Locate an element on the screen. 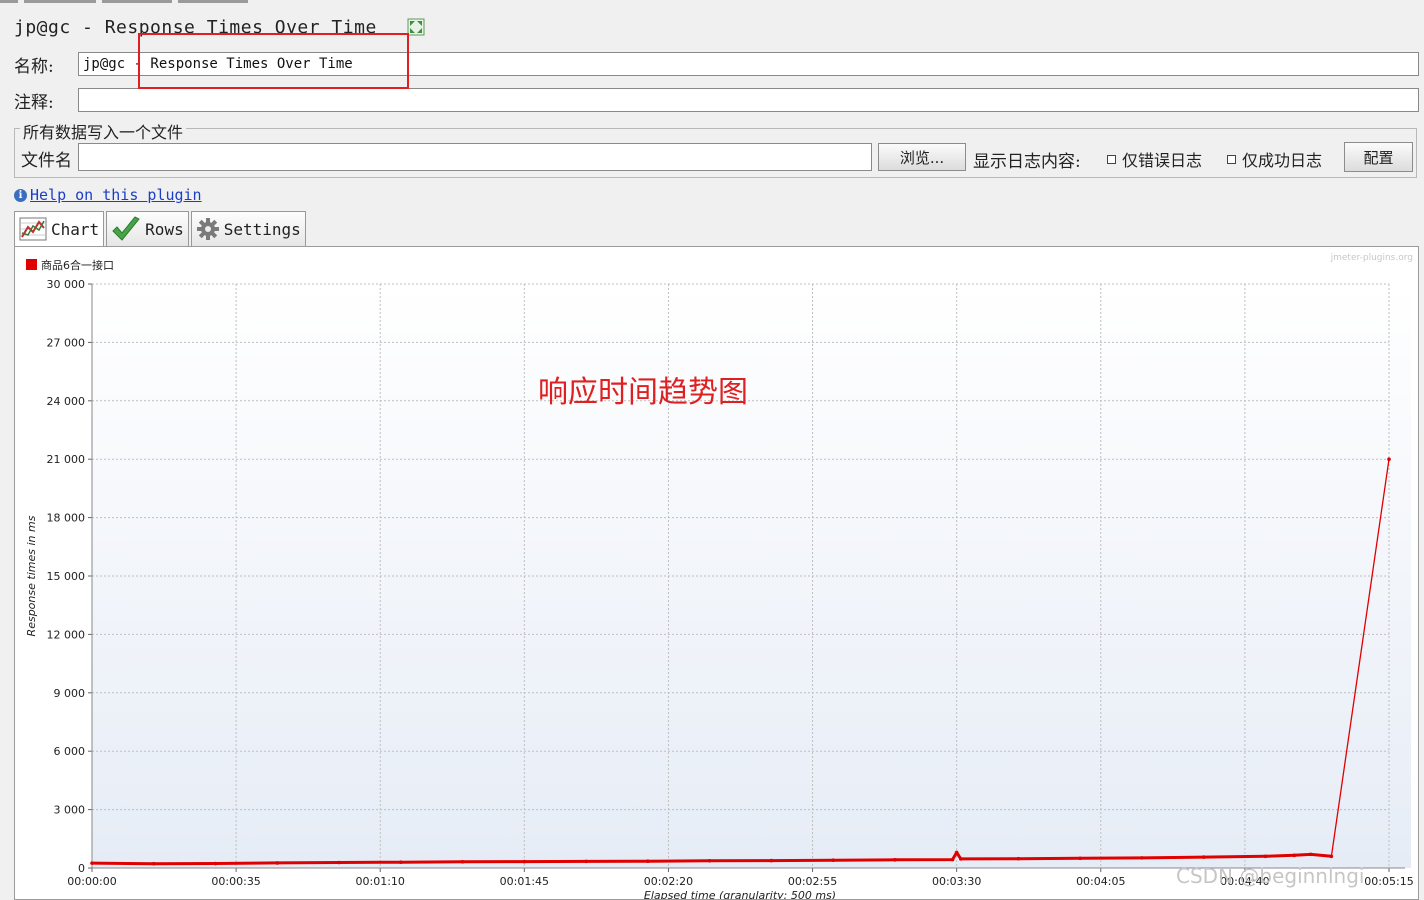 The height and width of the screenshot is (900, 1424). tab-chart: Chart is located at coordinates (59, 228).